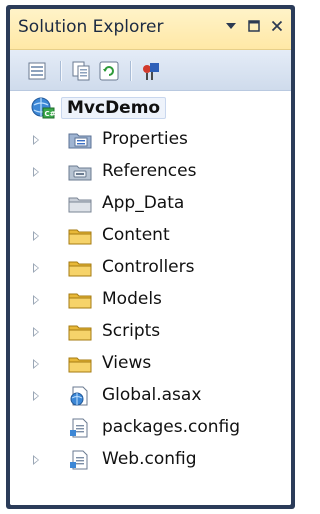  What do you see at coordinates (145, 139) in the screenshot?
I see `tree-item-label: Properties` at bounding box center [145, 139].